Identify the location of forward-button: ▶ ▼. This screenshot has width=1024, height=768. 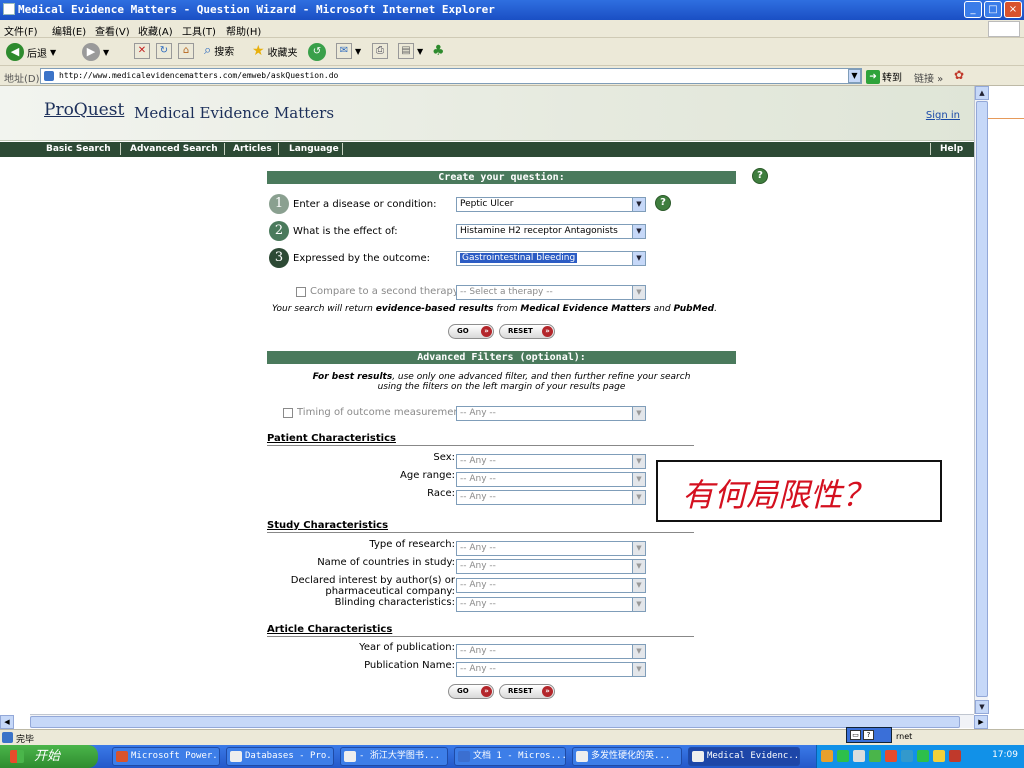
(95, 52).